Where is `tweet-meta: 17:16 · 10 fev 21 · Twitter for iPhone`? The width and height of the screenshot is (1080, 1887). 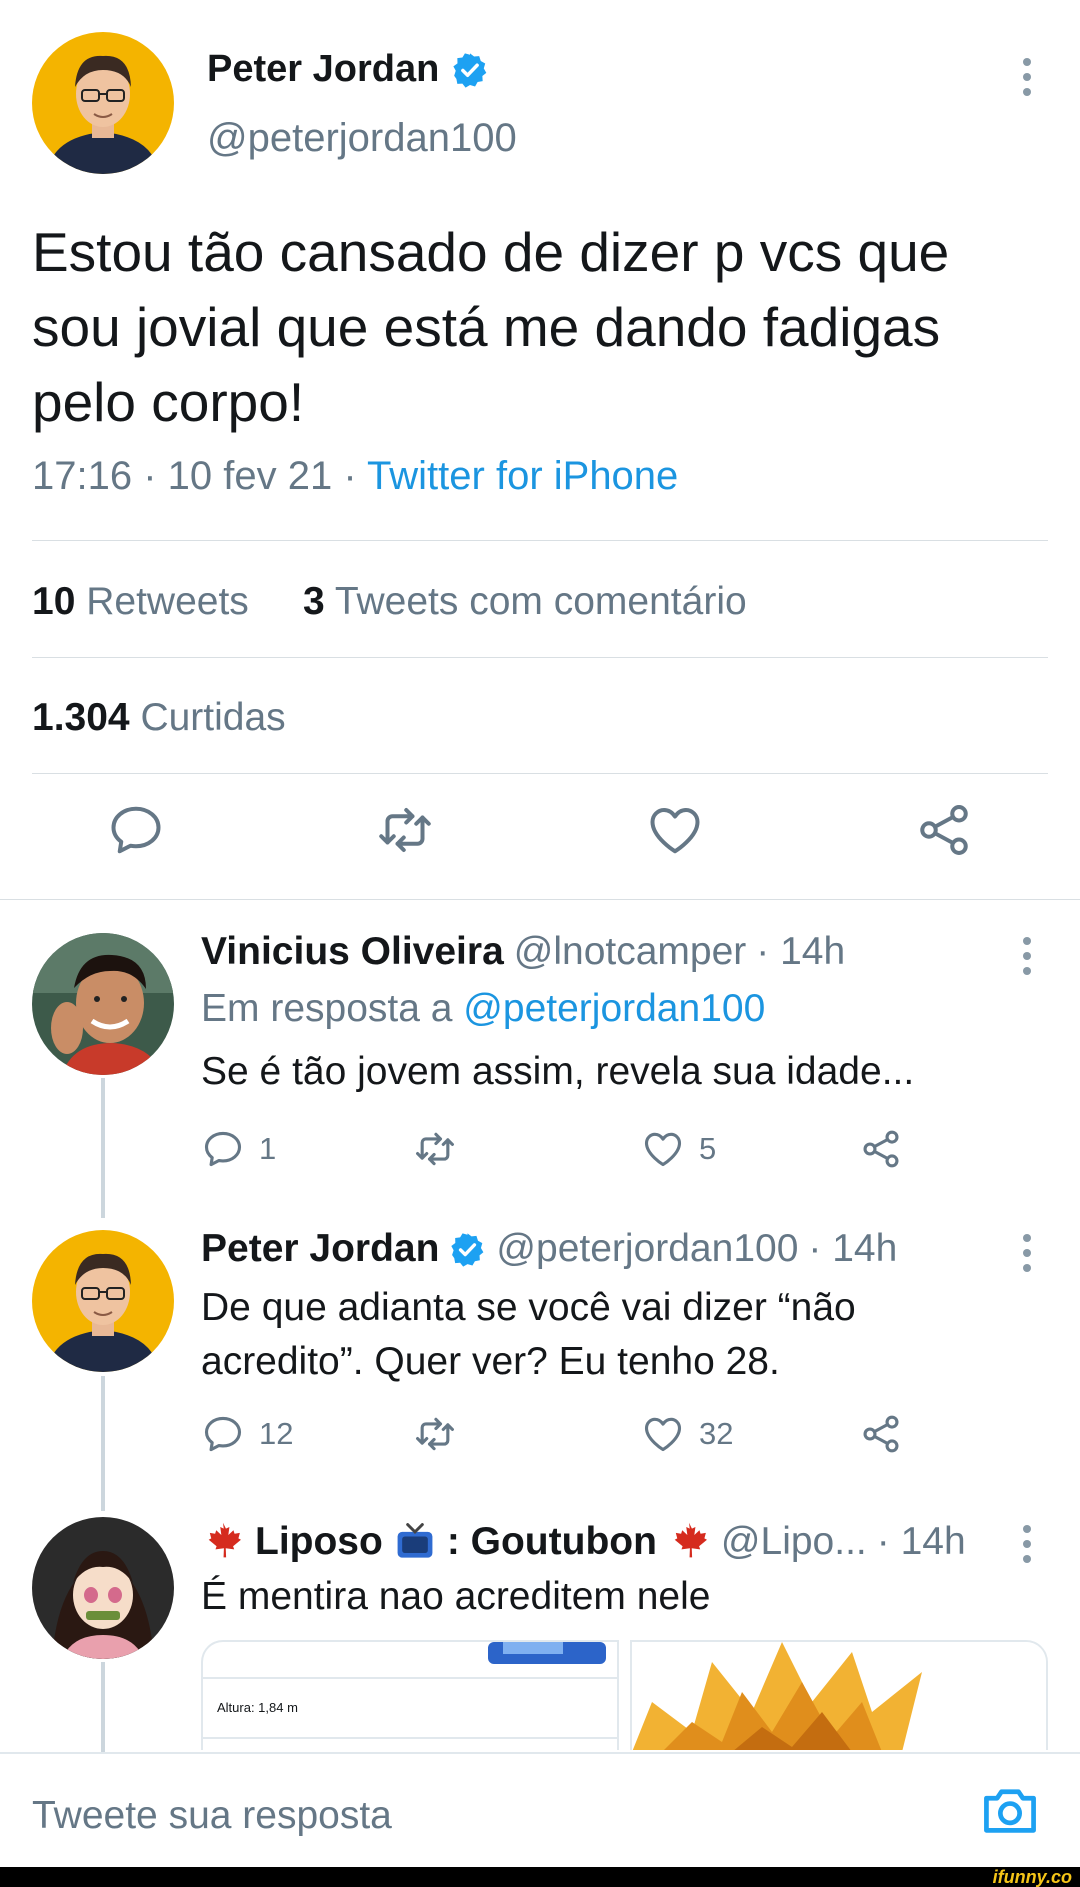
tweet-meta: 17:16 · 10 fev 21 · Twitter for iPhone is located at coordinates (355, 476).